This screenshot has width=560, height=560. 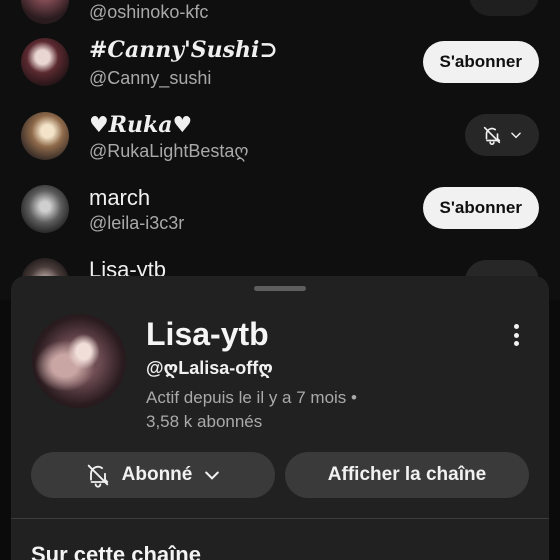 What do you see at coordinates (169, 151) in the screenshot?
I see `channel-handle: @RukaLightBestaღ` at bounding box center [169, 151].